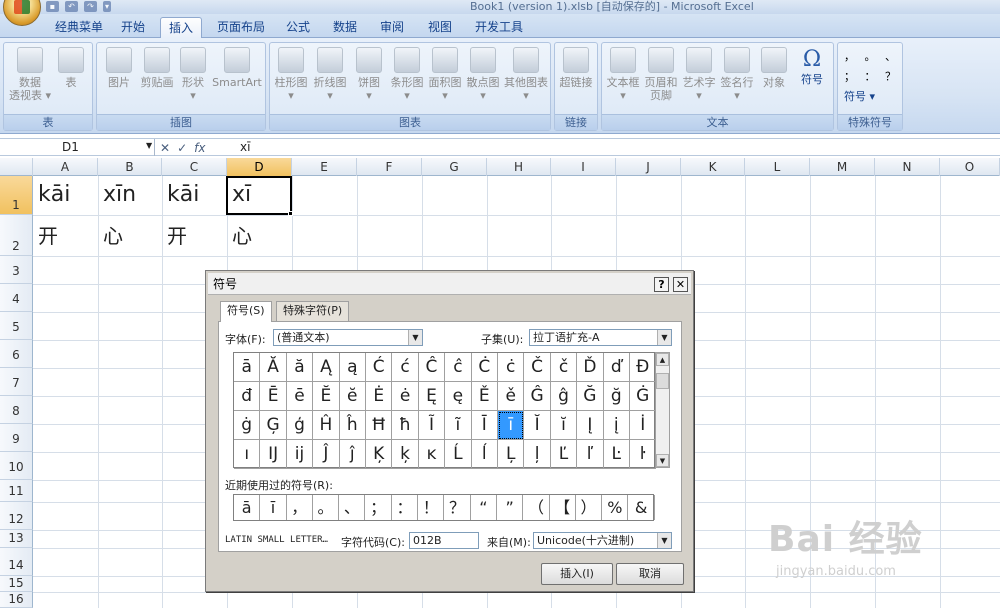 This screenshot has width=1000, height=608. Describe the element at coordinates (273, 367) in the screenshot. I see `symbol-cell: Ă` at that location.